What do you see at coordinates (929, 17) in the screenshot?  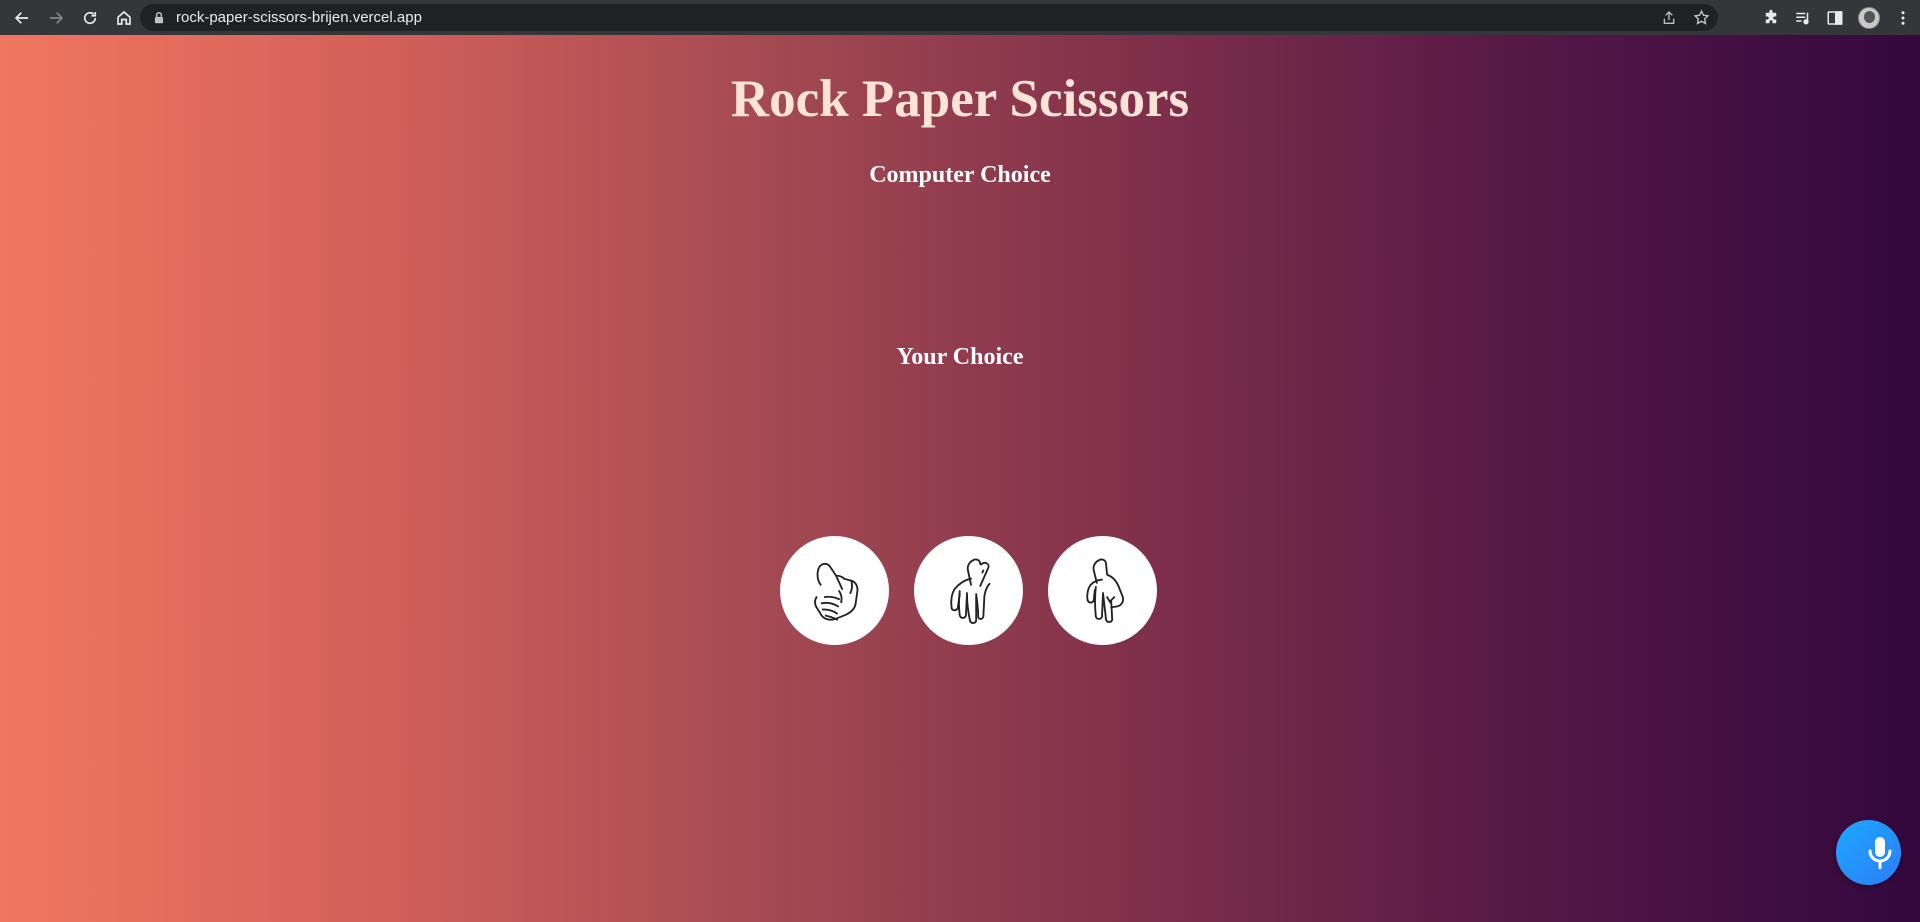 I see `address-bar: rock-paper-scissors-brijen.vercel.app` at bounding box center [929, 17].